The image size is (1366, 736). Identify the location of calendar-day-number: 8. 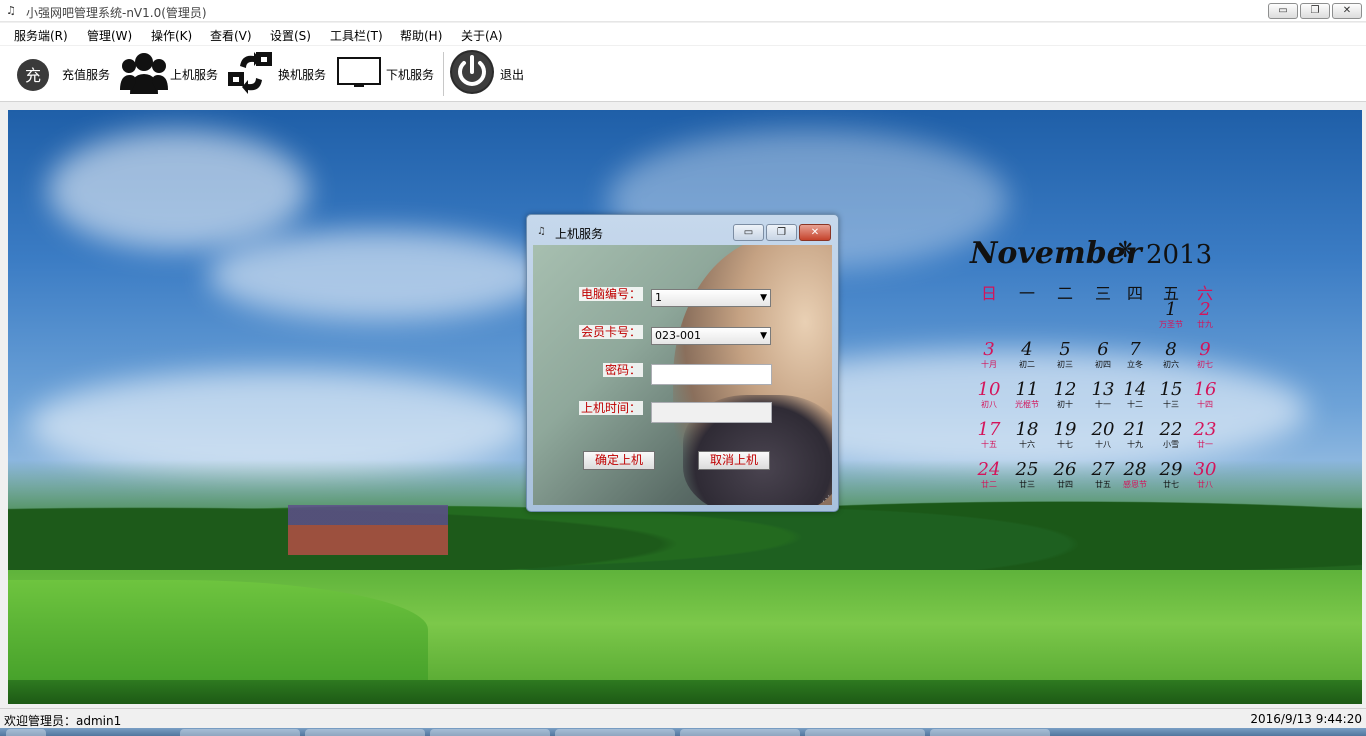
(1171, 349).